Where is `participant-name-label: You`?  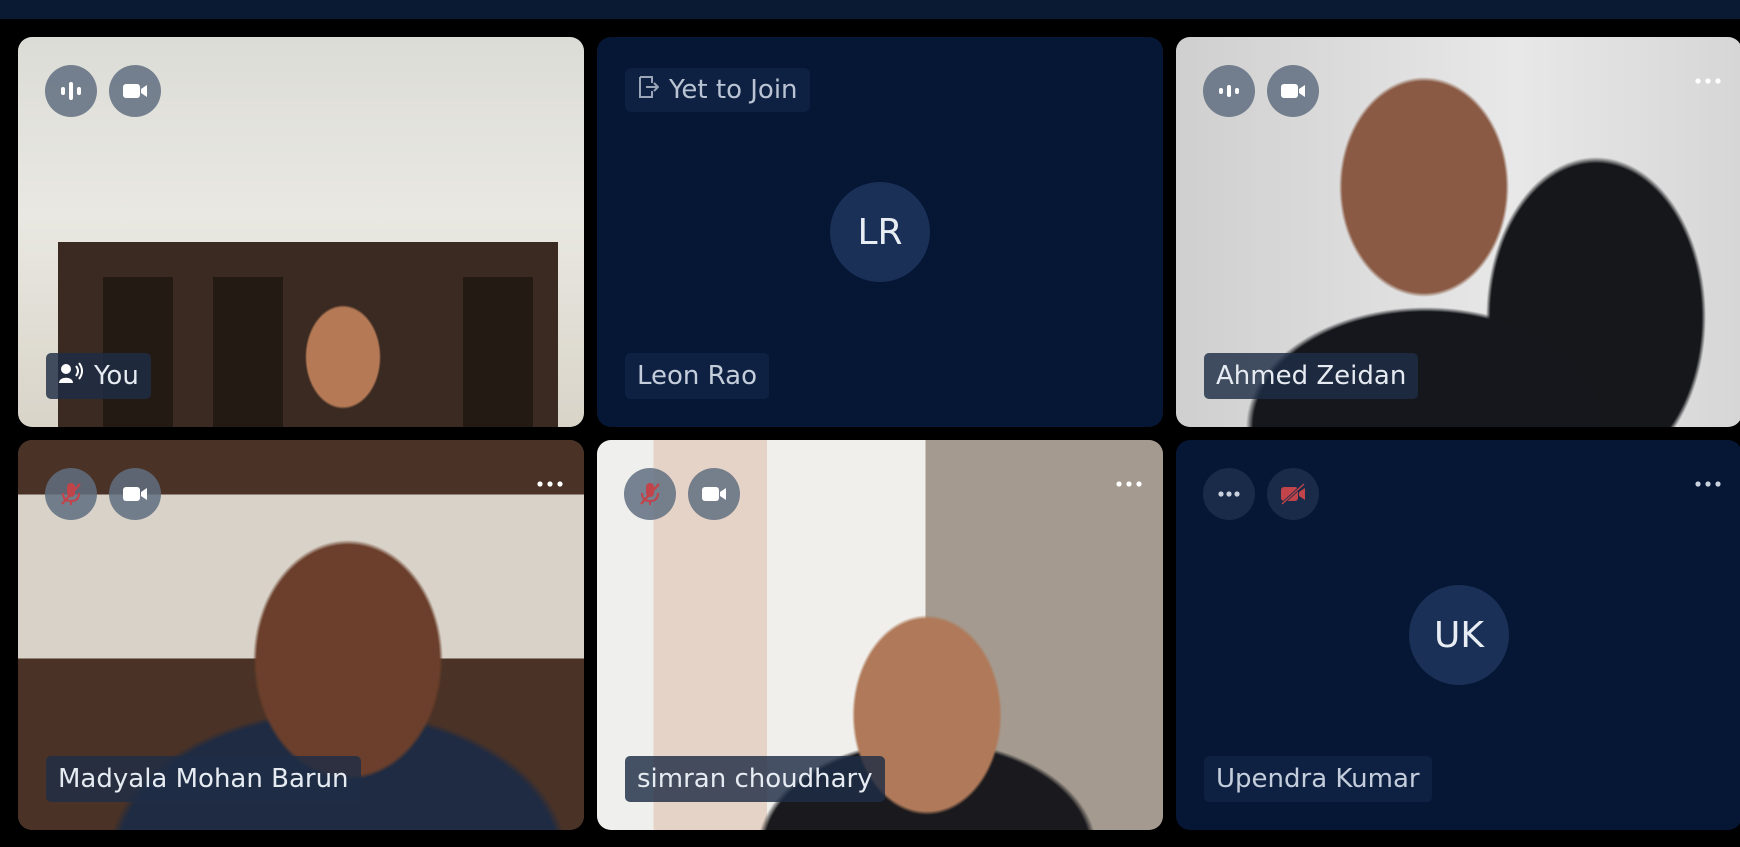
participant-name-label: You is located at coordinates (98, 376).